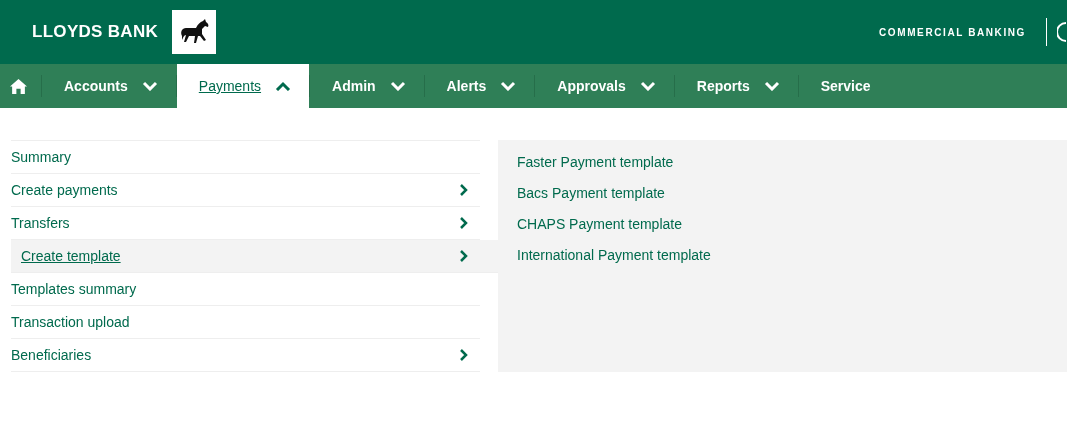 Image resolution: width=1067 pixels, height=447 pixels. I want to click on submenu-link: International Payment template, so click(792, 255).